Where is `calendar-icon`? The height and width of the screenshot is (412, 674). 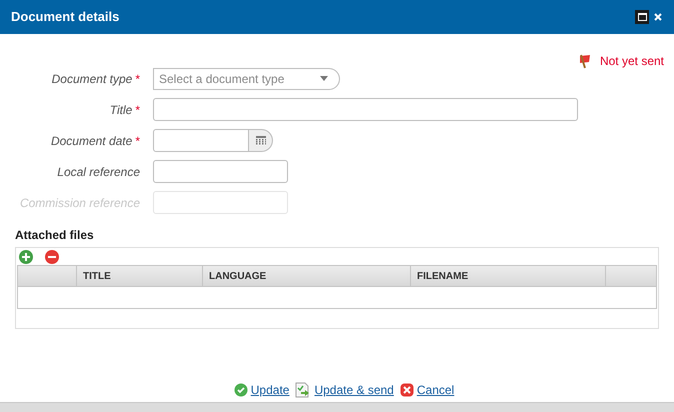 calendar-icon is located at coordinates (261, 140).